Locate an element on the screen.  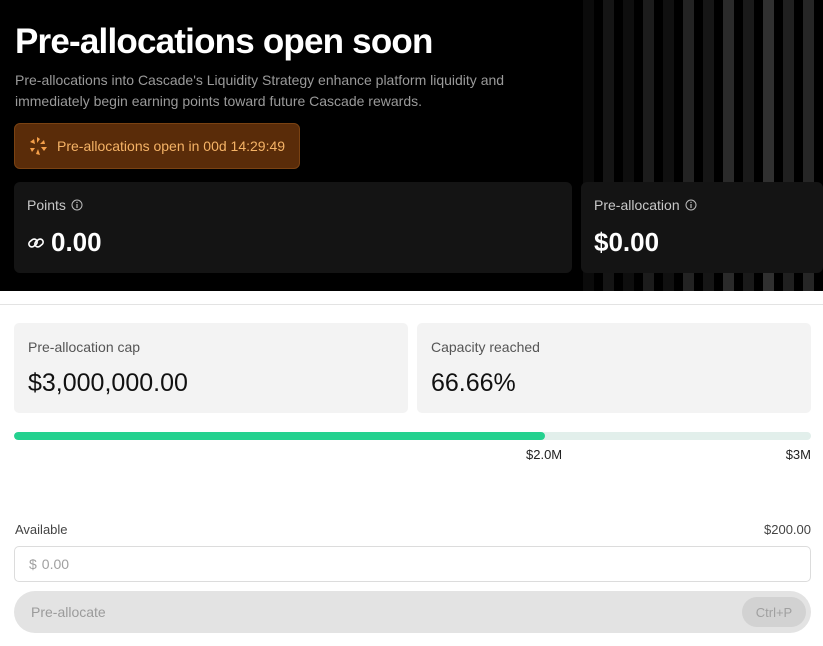
points-card: Points 0.00 is located at coordinates (293, 227).